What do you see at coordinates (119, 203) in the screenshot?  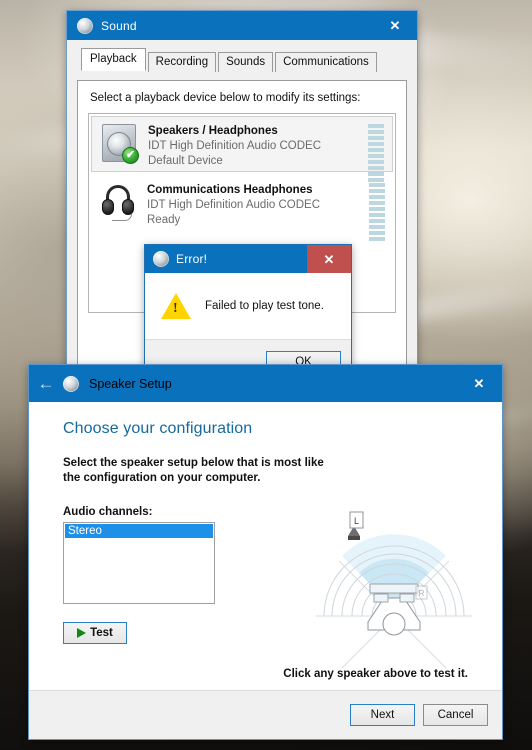 I see `headphones-icon` at bounding box center [119, 203].